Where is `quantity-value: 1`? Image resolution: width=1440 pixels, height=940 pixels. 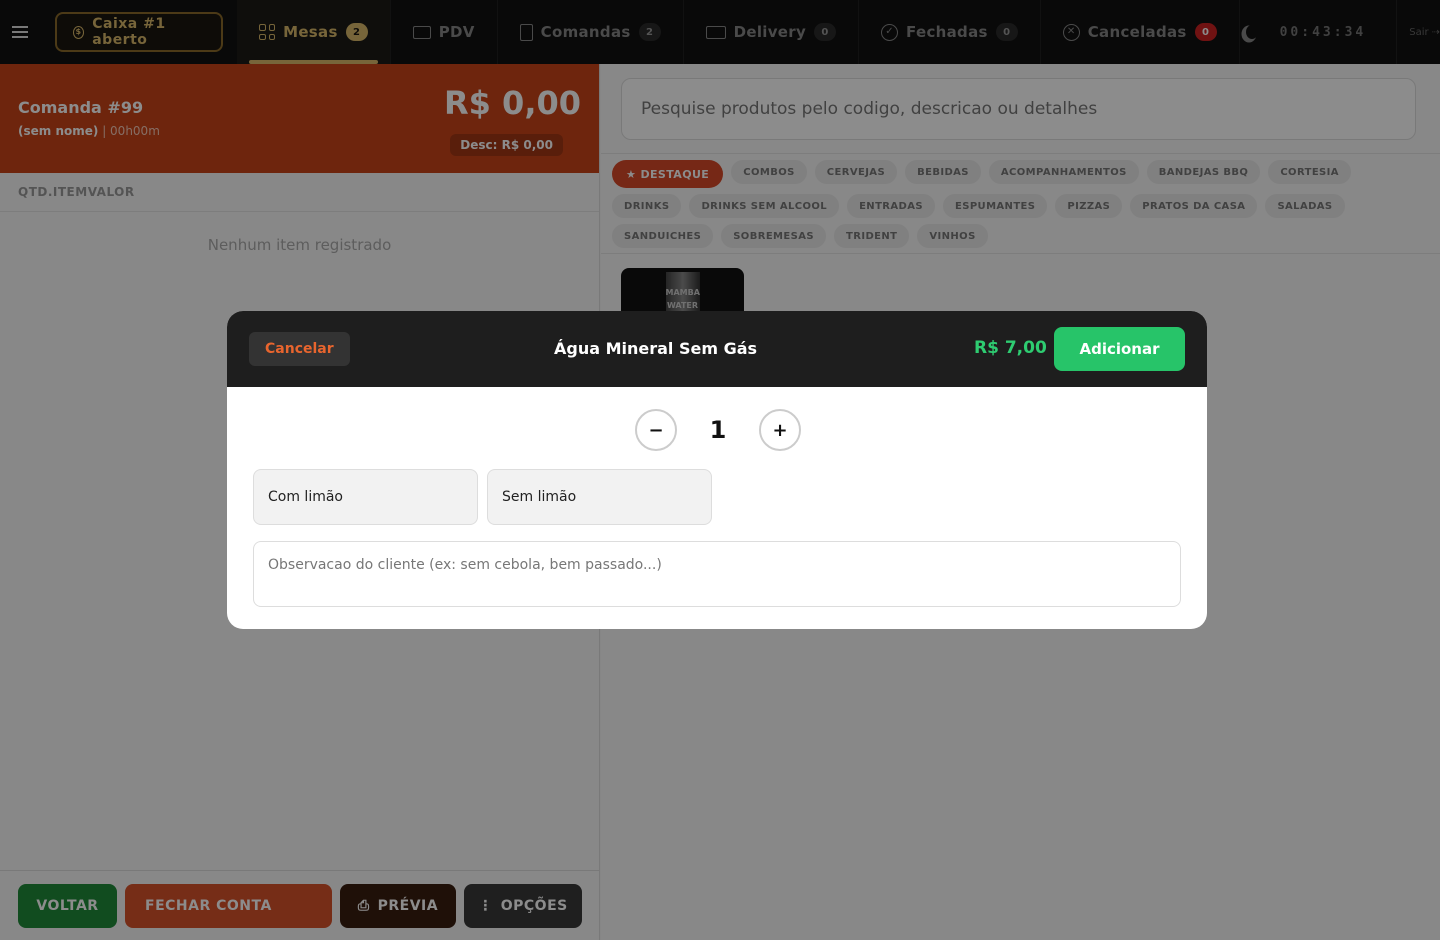
quantity-value: 1 is located at coordinates (718, 430).